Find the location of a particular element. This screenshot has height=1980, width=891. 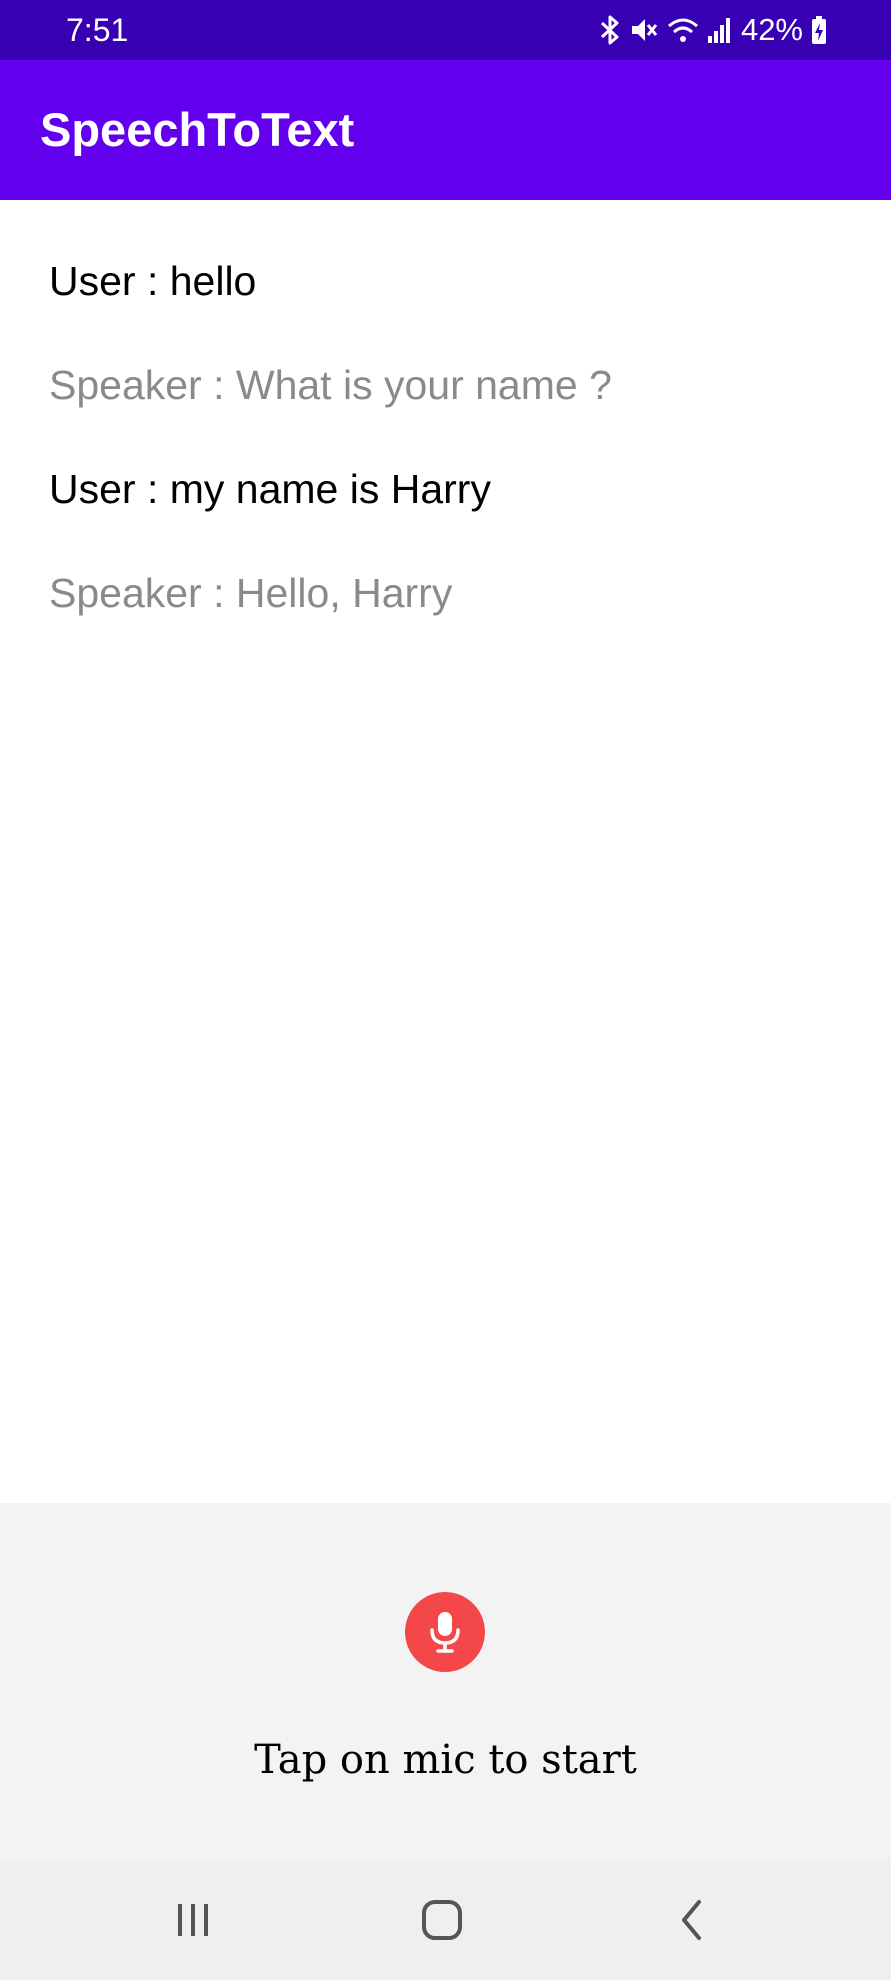

microphone-icon is located at coordinates (445, 1632).